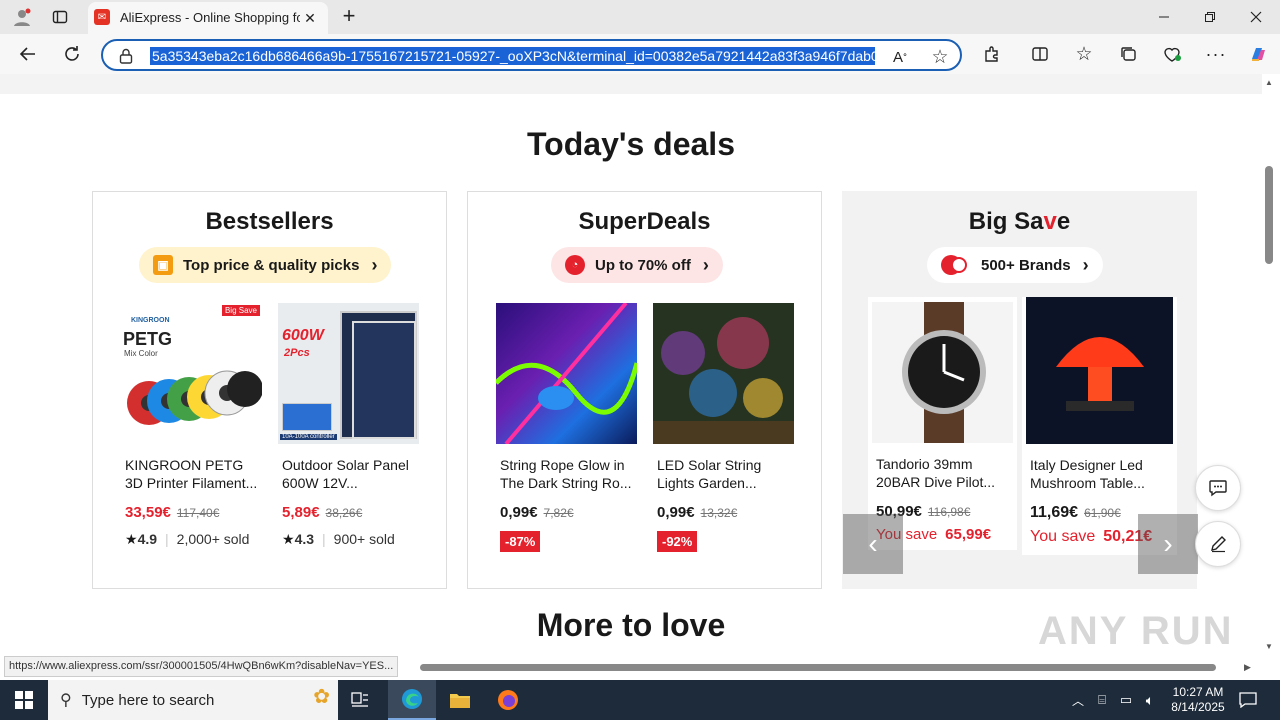  I want to click on up-to-70-pill: ◔ Up to 70% off ›, so click(637, 265).